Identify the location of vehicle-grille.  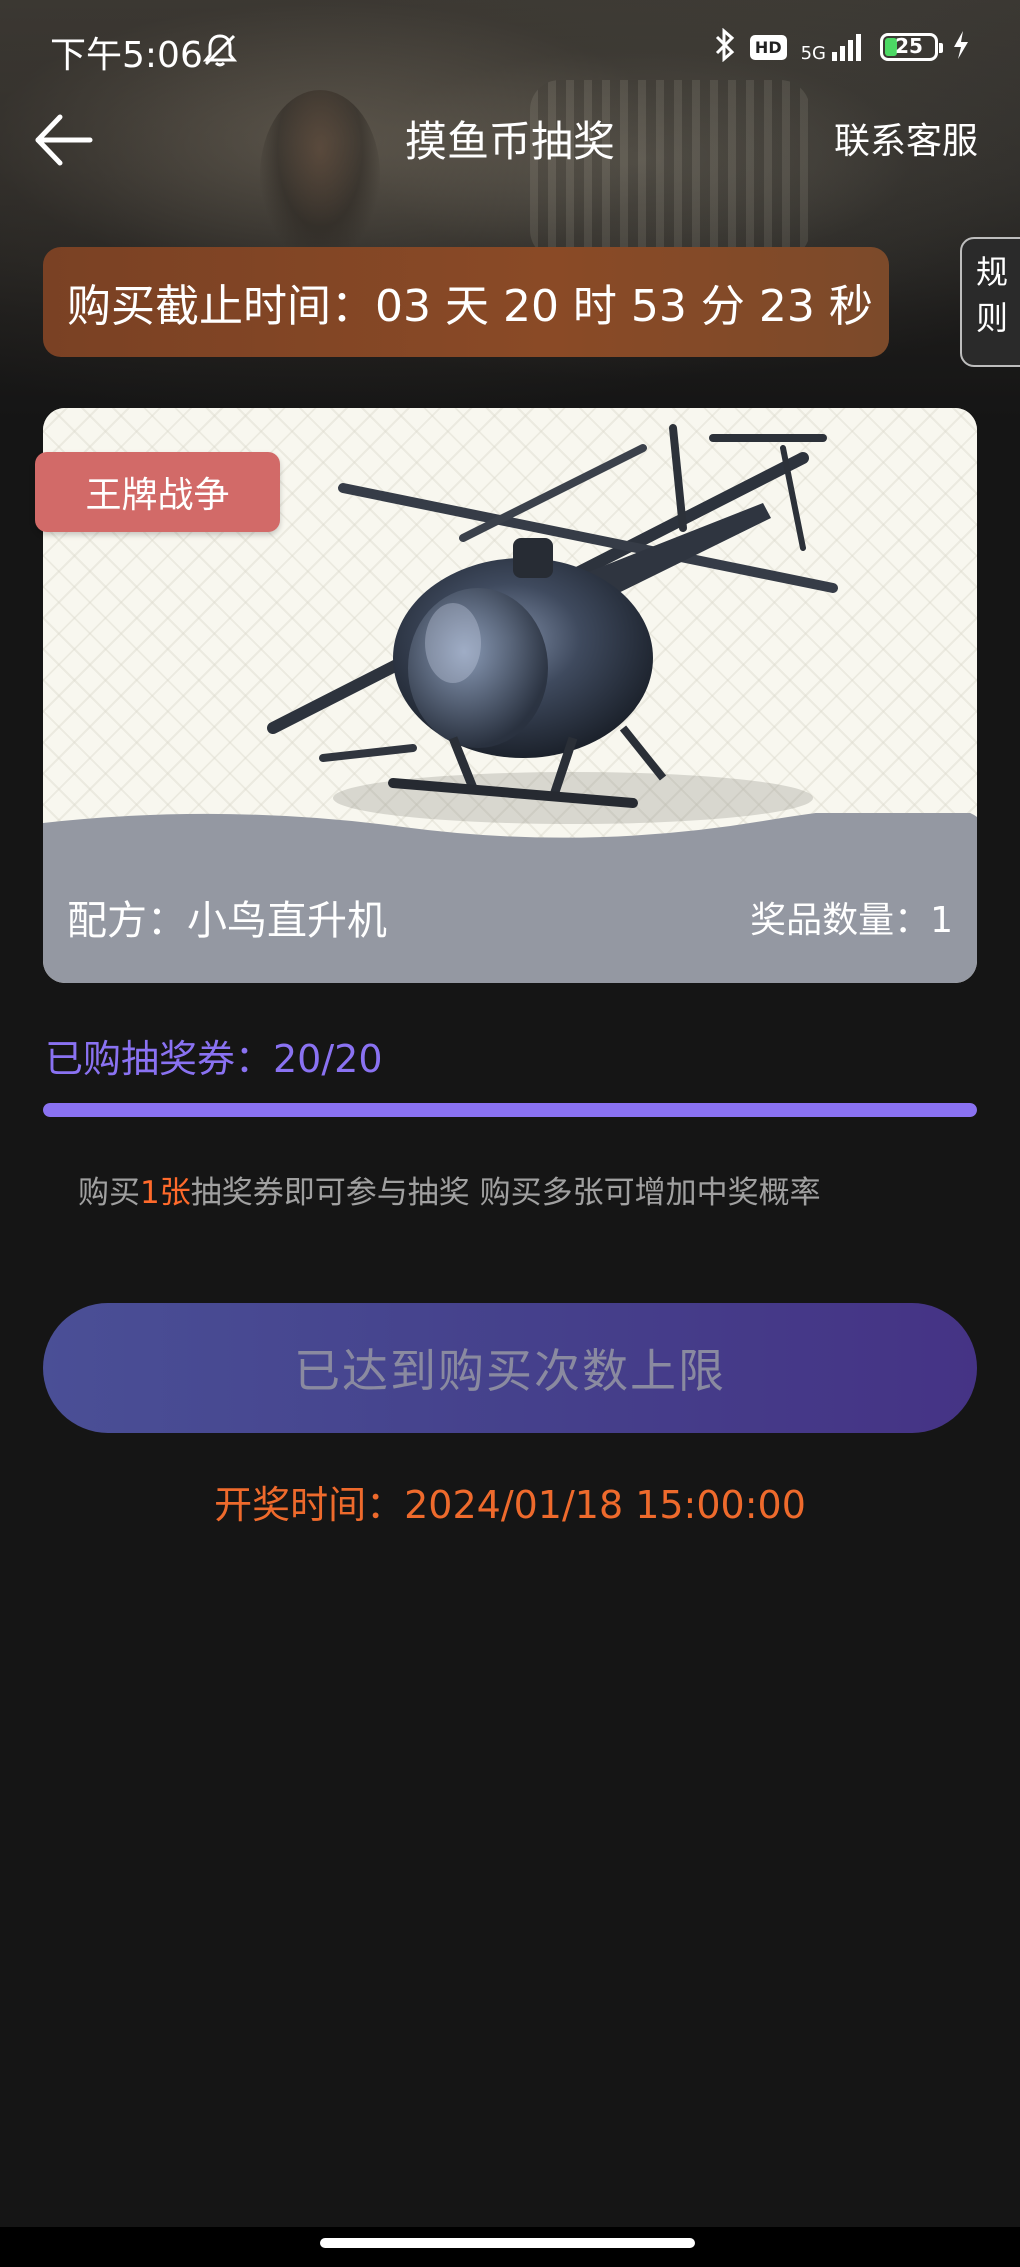
(670, 170).